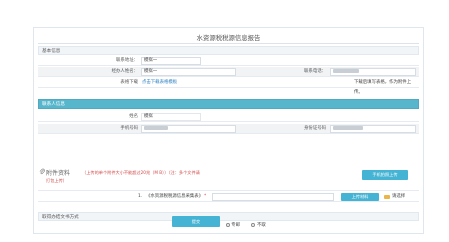 Image resolution: width=449 pixels, height=242 pixels. Describe the element at coordinates (228, 216) in the screenshot. I see `pickup-method-header: 取得办结文书方式` at that location.